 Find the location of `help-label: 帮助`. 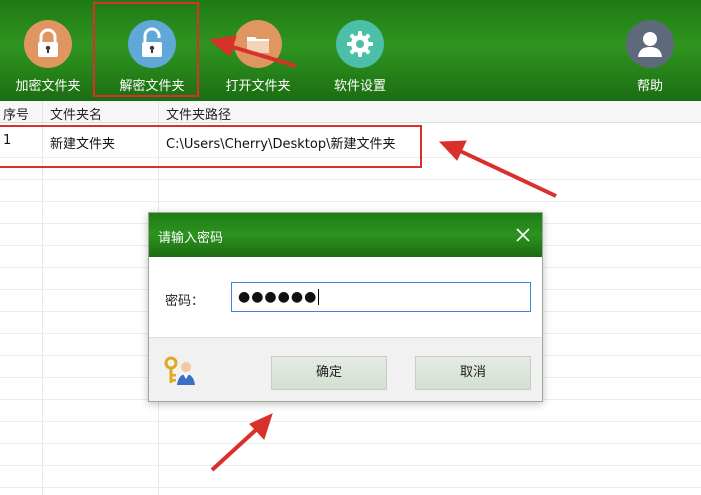

help-label: 帮助 is located at coordinates (649, 86).